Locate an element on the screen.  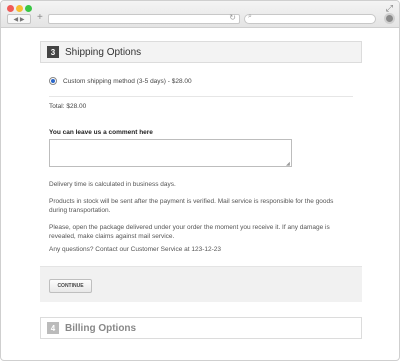
back-forward-buttons: ◀ ▶ is located at coordinates (19, 19).